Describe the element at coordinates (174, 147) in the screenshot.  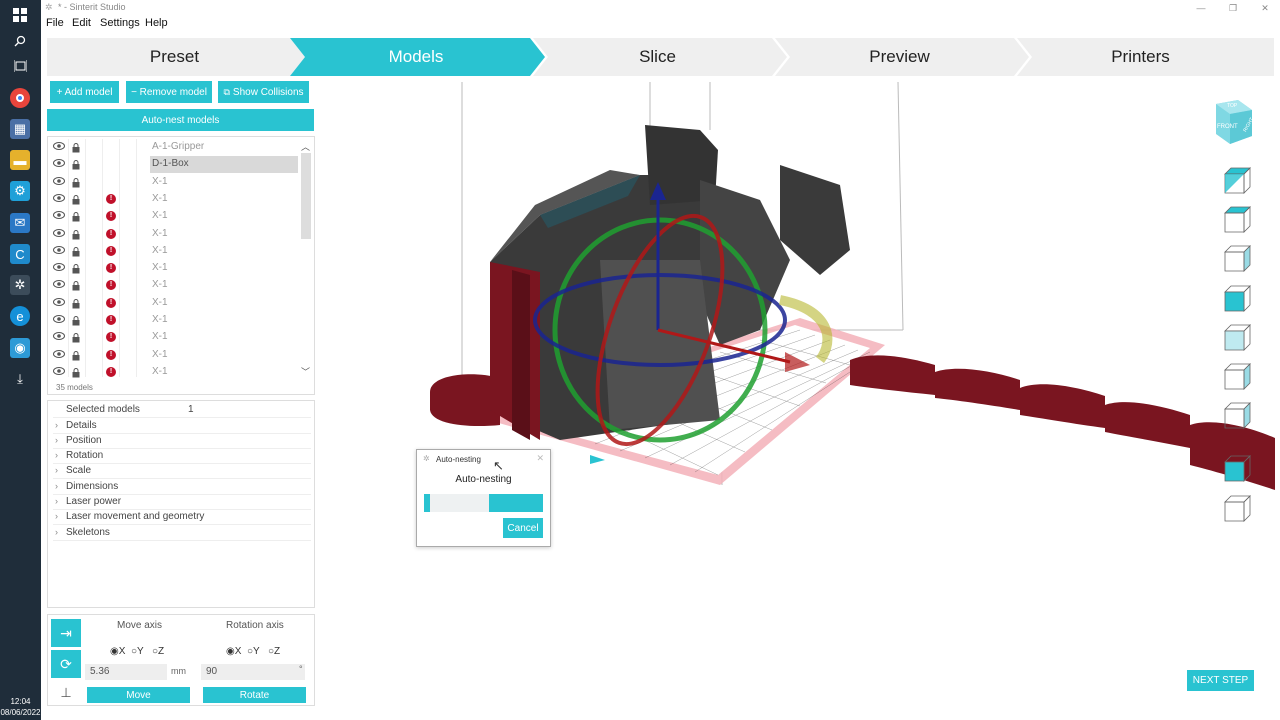
I see `model-row: A-1-Gripper` at that location.